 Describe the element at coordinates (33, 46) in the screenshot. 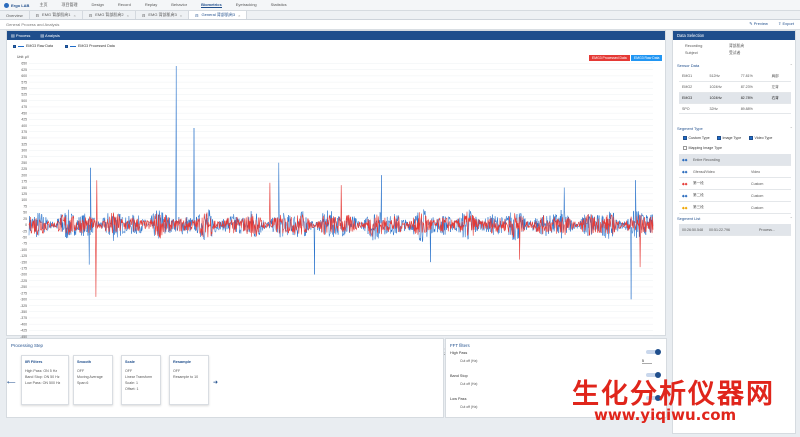

I see `legend-item-raw: EMG3 Raw Data` at that location.